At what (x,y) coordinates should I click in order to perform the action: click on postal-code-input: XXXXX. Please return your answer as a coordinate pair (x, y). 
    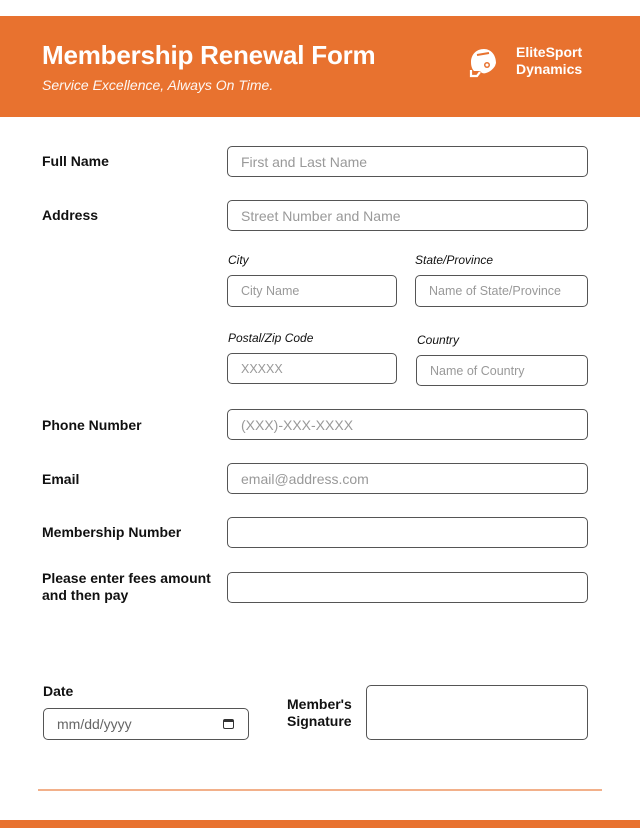
    Looking at the image, I should click on (312, 368).